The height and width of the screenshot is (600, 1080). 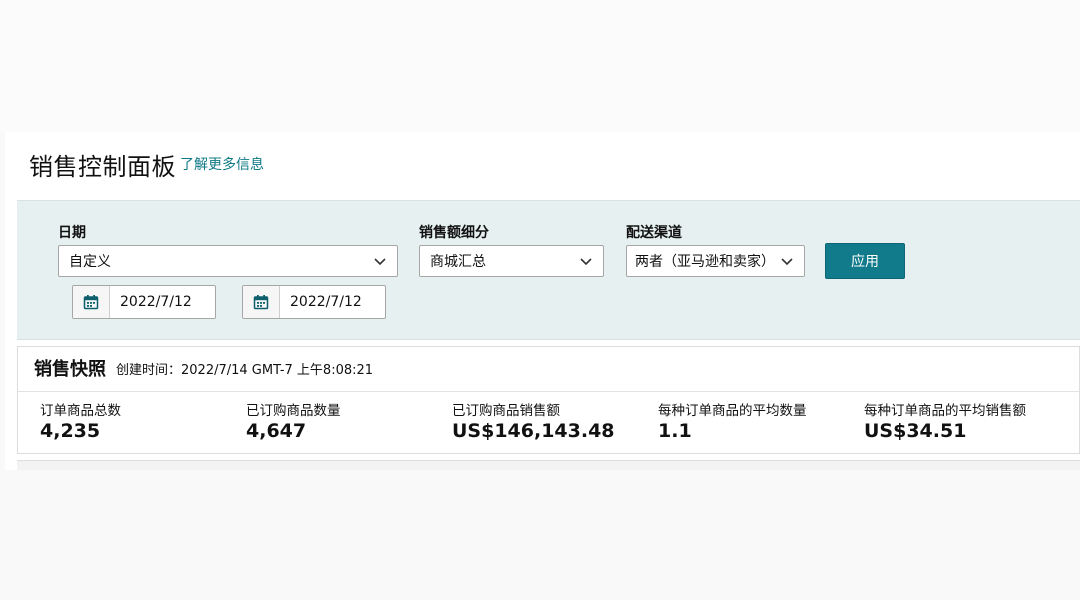 I want to click on page-title: 销售控制面板, so click(x=102, y=166).